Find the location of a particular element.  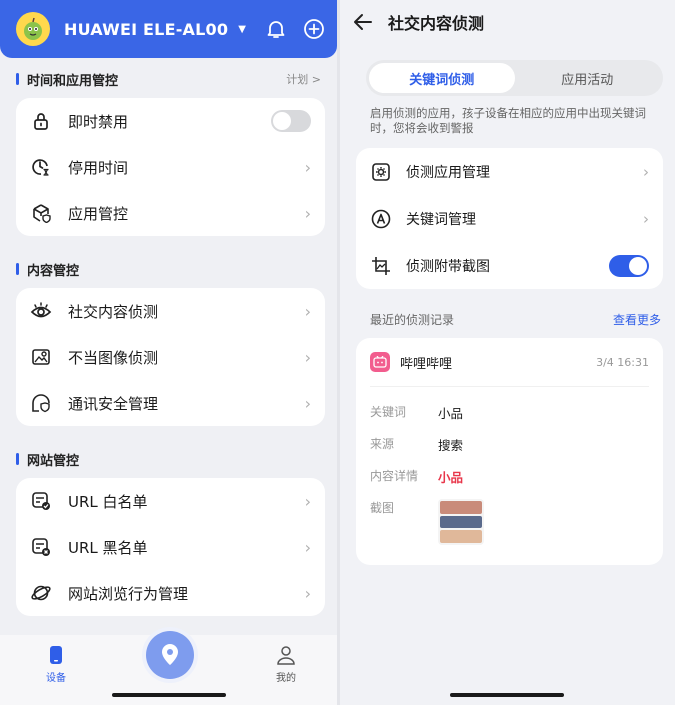

record-card: 哔哩哔哩 3/4 16:31 关键词 小品 来源 搜索 内容详情 小品 截图 is located at coordinates (509, 451).